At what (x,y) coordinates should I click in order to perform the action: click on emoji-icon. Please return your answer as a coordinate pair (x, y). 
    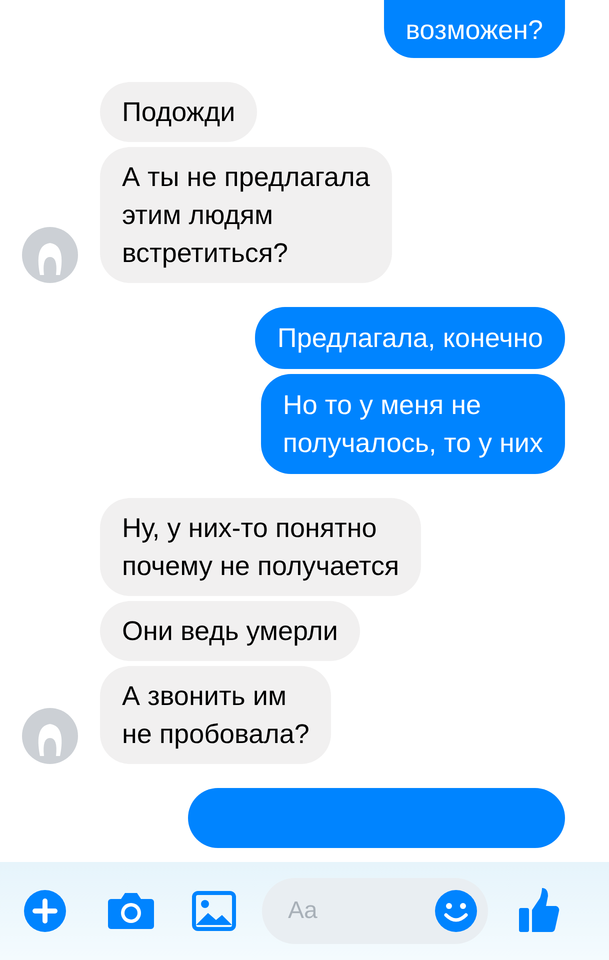
    Looking at the image, I should click on (456, 911).